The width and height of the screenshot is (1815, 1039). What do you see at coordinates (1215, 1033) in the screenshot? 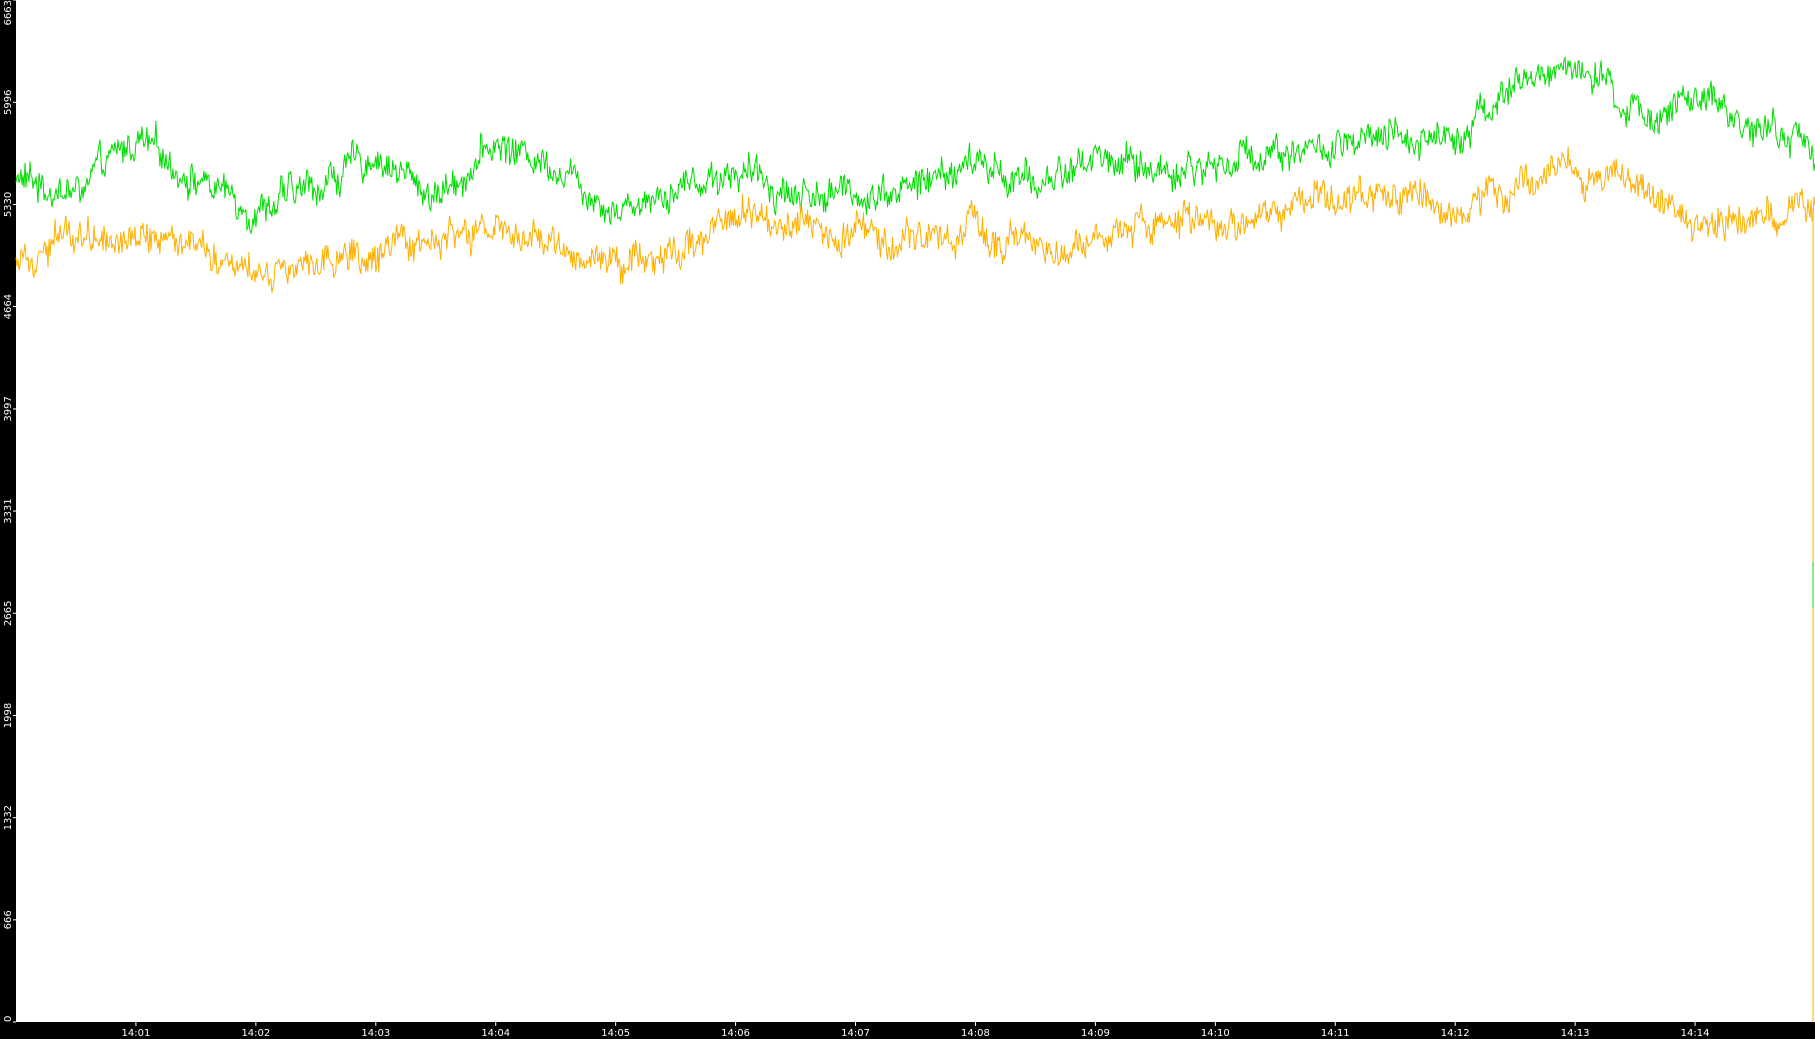
I see `x-tick-label: 14:10` at bounding box center [1215, 1033].